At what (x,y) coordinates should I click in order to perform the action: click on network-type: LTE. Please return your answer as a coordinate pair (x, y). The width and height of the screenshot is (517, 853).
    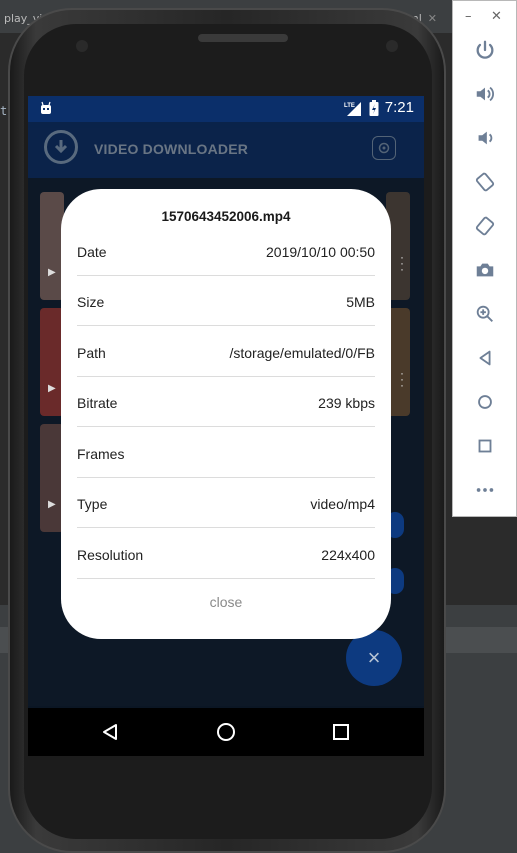
    Looking at the image, I should click on (349, 106).